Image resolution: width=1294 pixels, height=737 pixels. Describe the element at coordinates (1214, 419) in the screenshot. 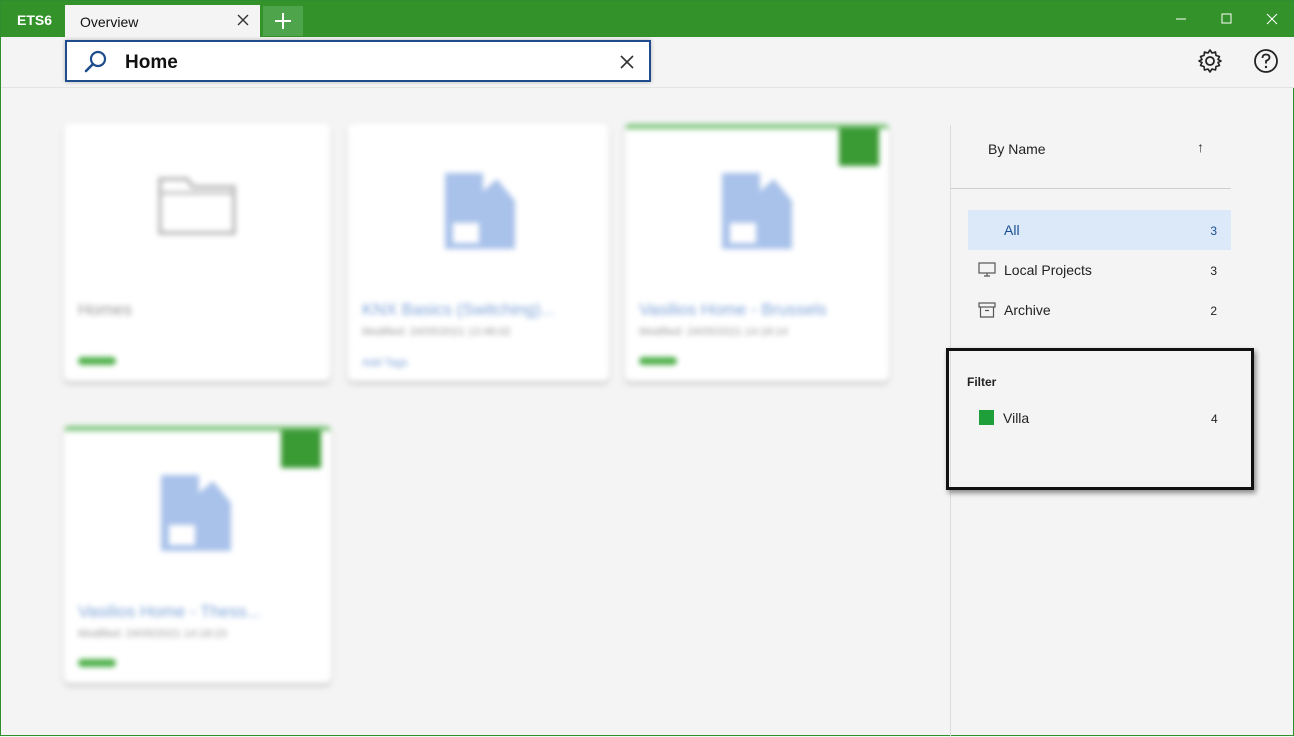

I see `filter-item-count: 4` at that location.